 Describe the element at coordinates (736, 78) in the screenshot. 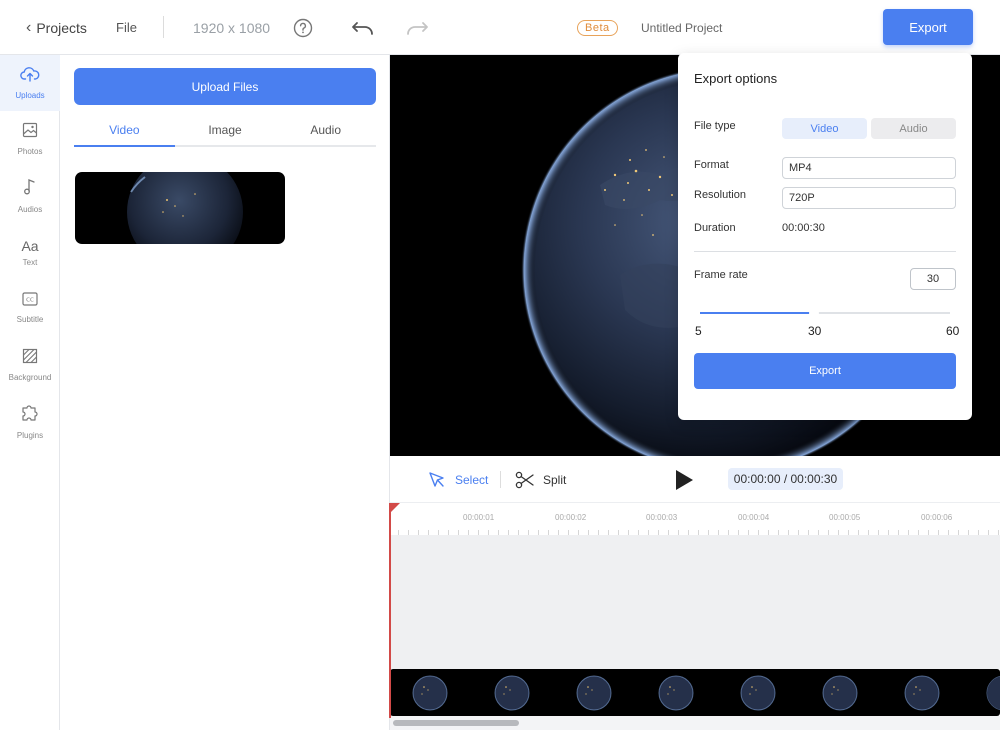

I see `popup-title: Export options` at that location.